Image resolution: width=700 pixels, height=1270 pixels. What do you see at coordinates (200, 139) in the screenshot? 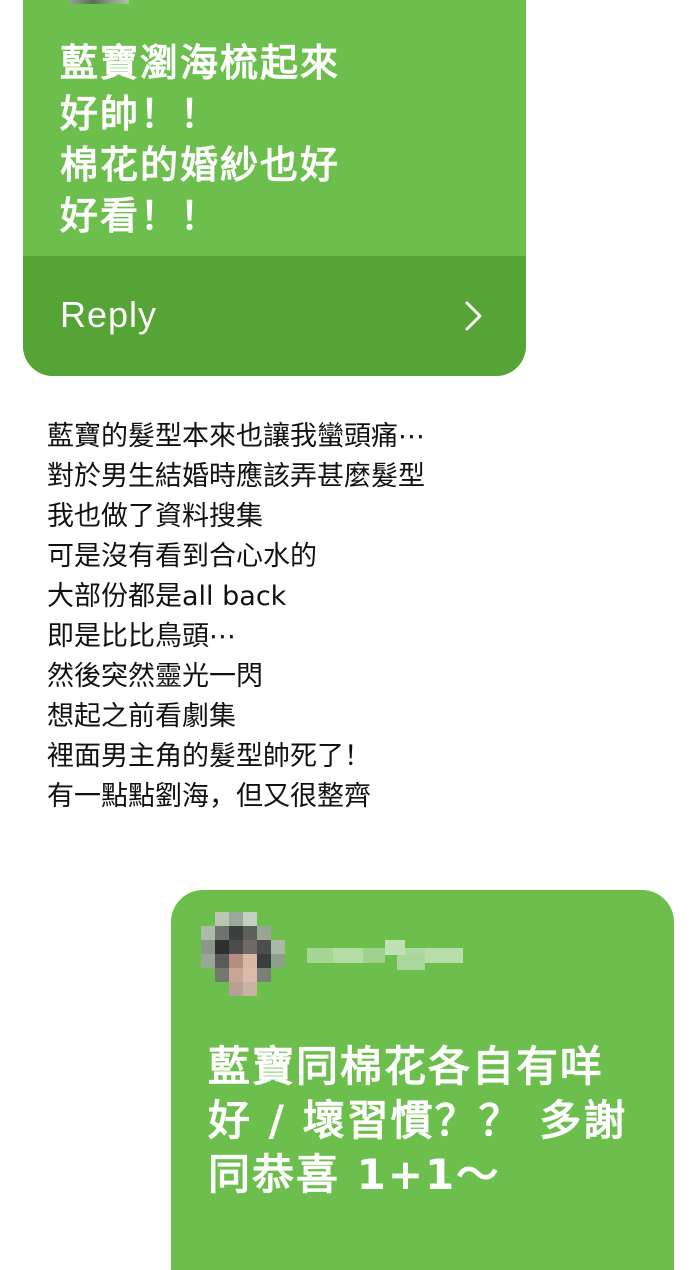
I see `question-message: 藍寶瀏海梳起來 好帥！！ 棉花的婚紗也好 好看！！` at bounding box center [200, 139].